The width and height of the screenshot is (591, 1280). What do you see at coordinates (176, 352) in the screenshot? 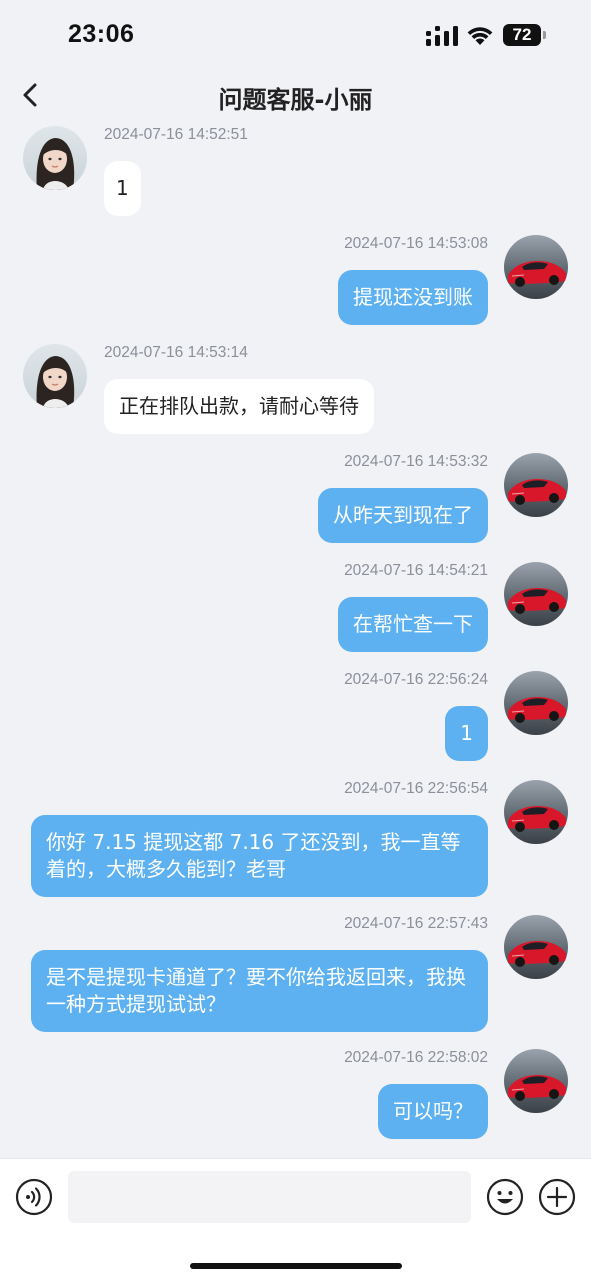
I see `message-timestamp: 2024-07-16 14:53:14` at bounding box center [176, 352].